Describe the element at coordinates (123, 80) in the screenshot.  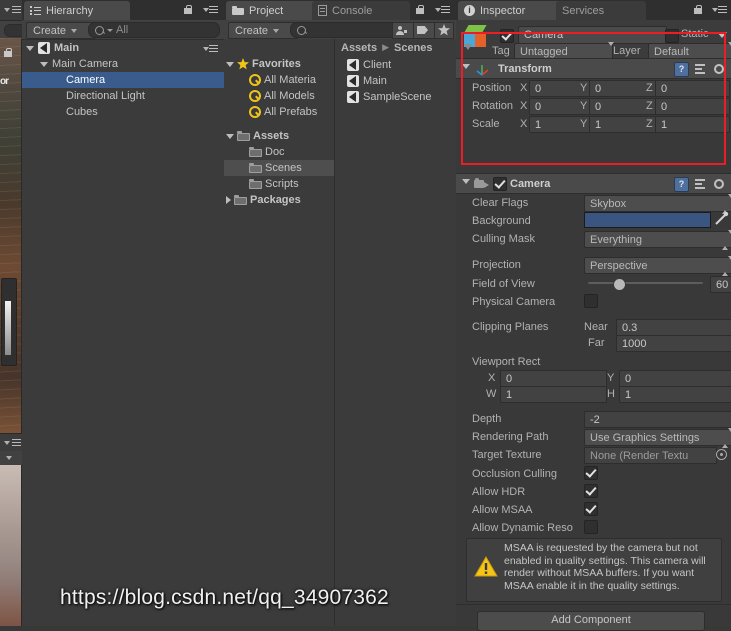
I see `hierarchy-item-camera: Camera` at that location.